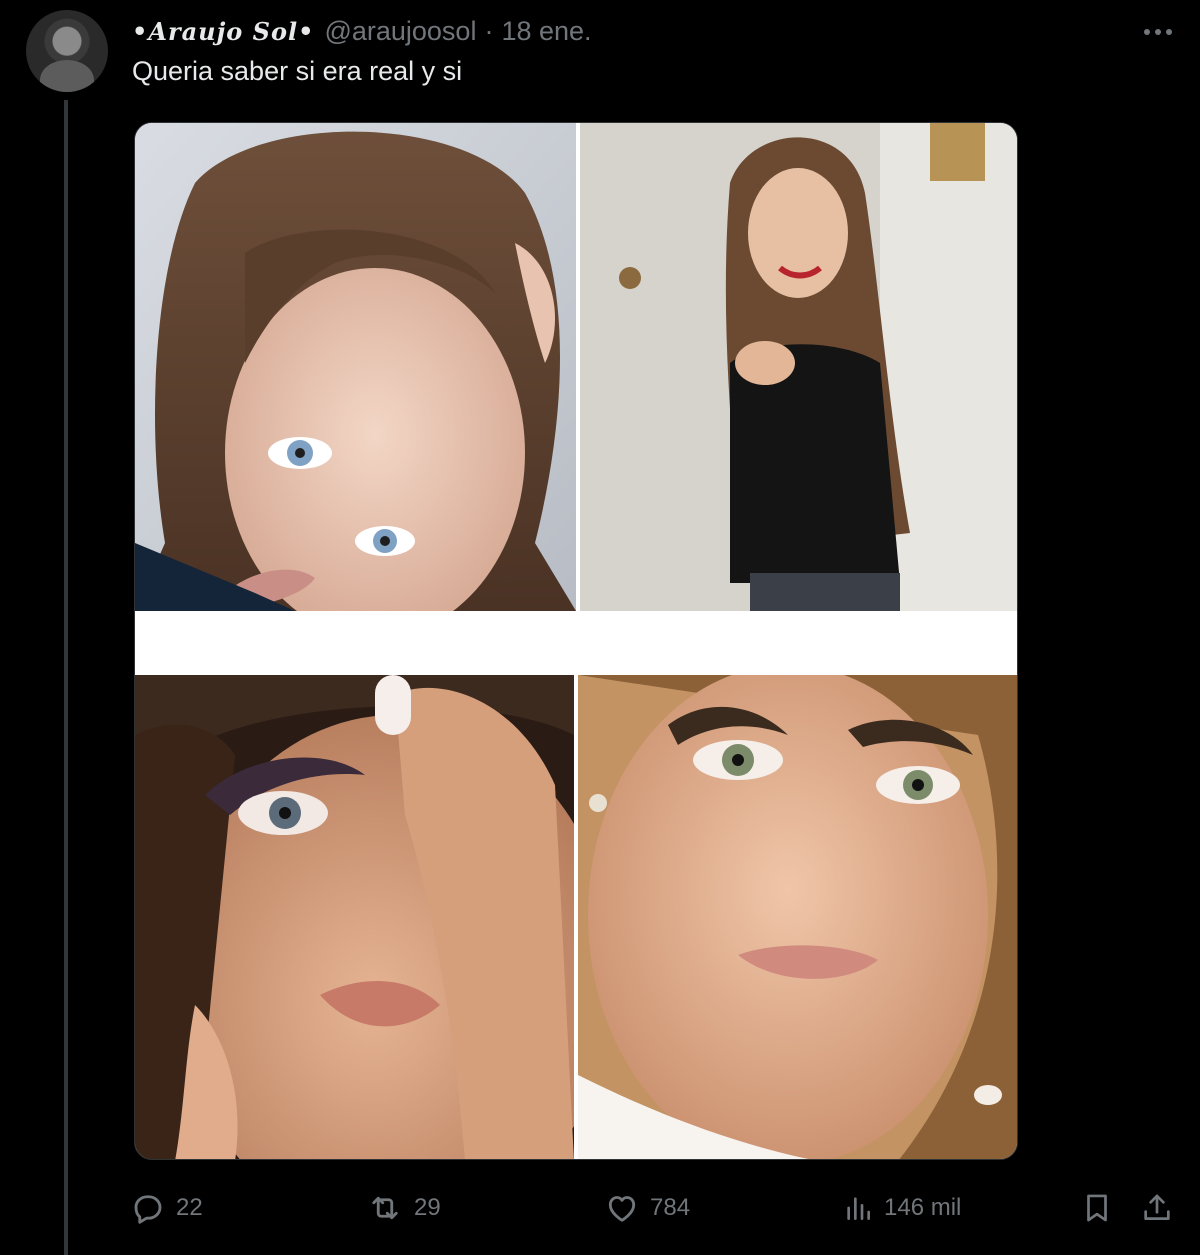 This screenshot has height=1255, width=1200. Describe the element at coordinates (797, 917) in the screenshot. I see `photo-bottom-right` at that location.